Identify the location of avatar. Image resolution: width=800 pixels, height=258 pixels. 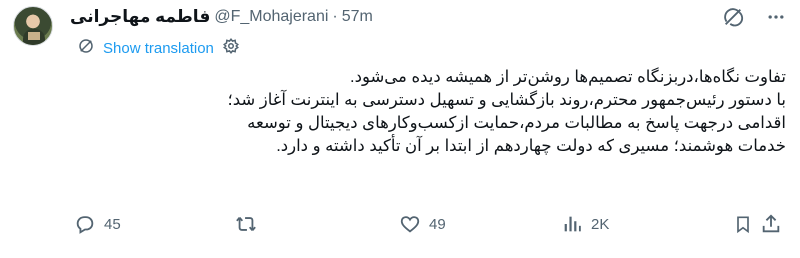
(33, 26).